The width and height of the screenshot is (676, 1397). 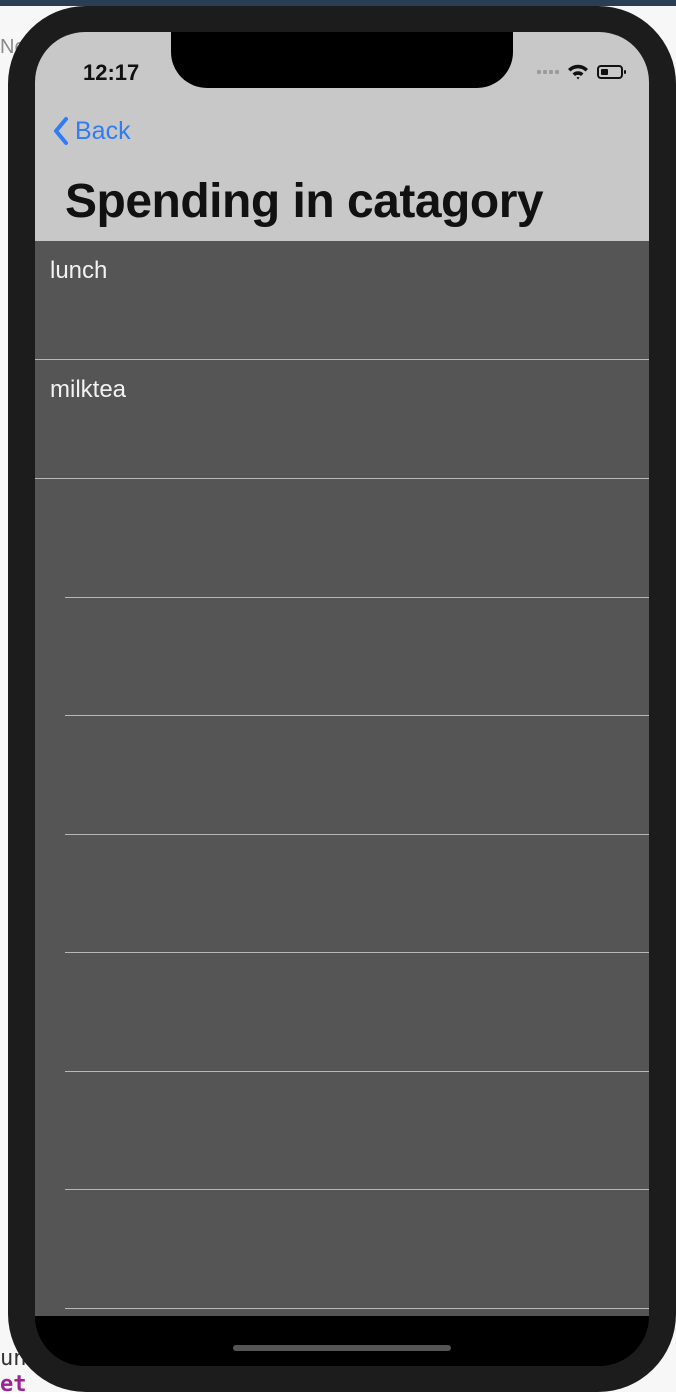 I want to click on status-time: 12:17, so click(x=111, y=72).